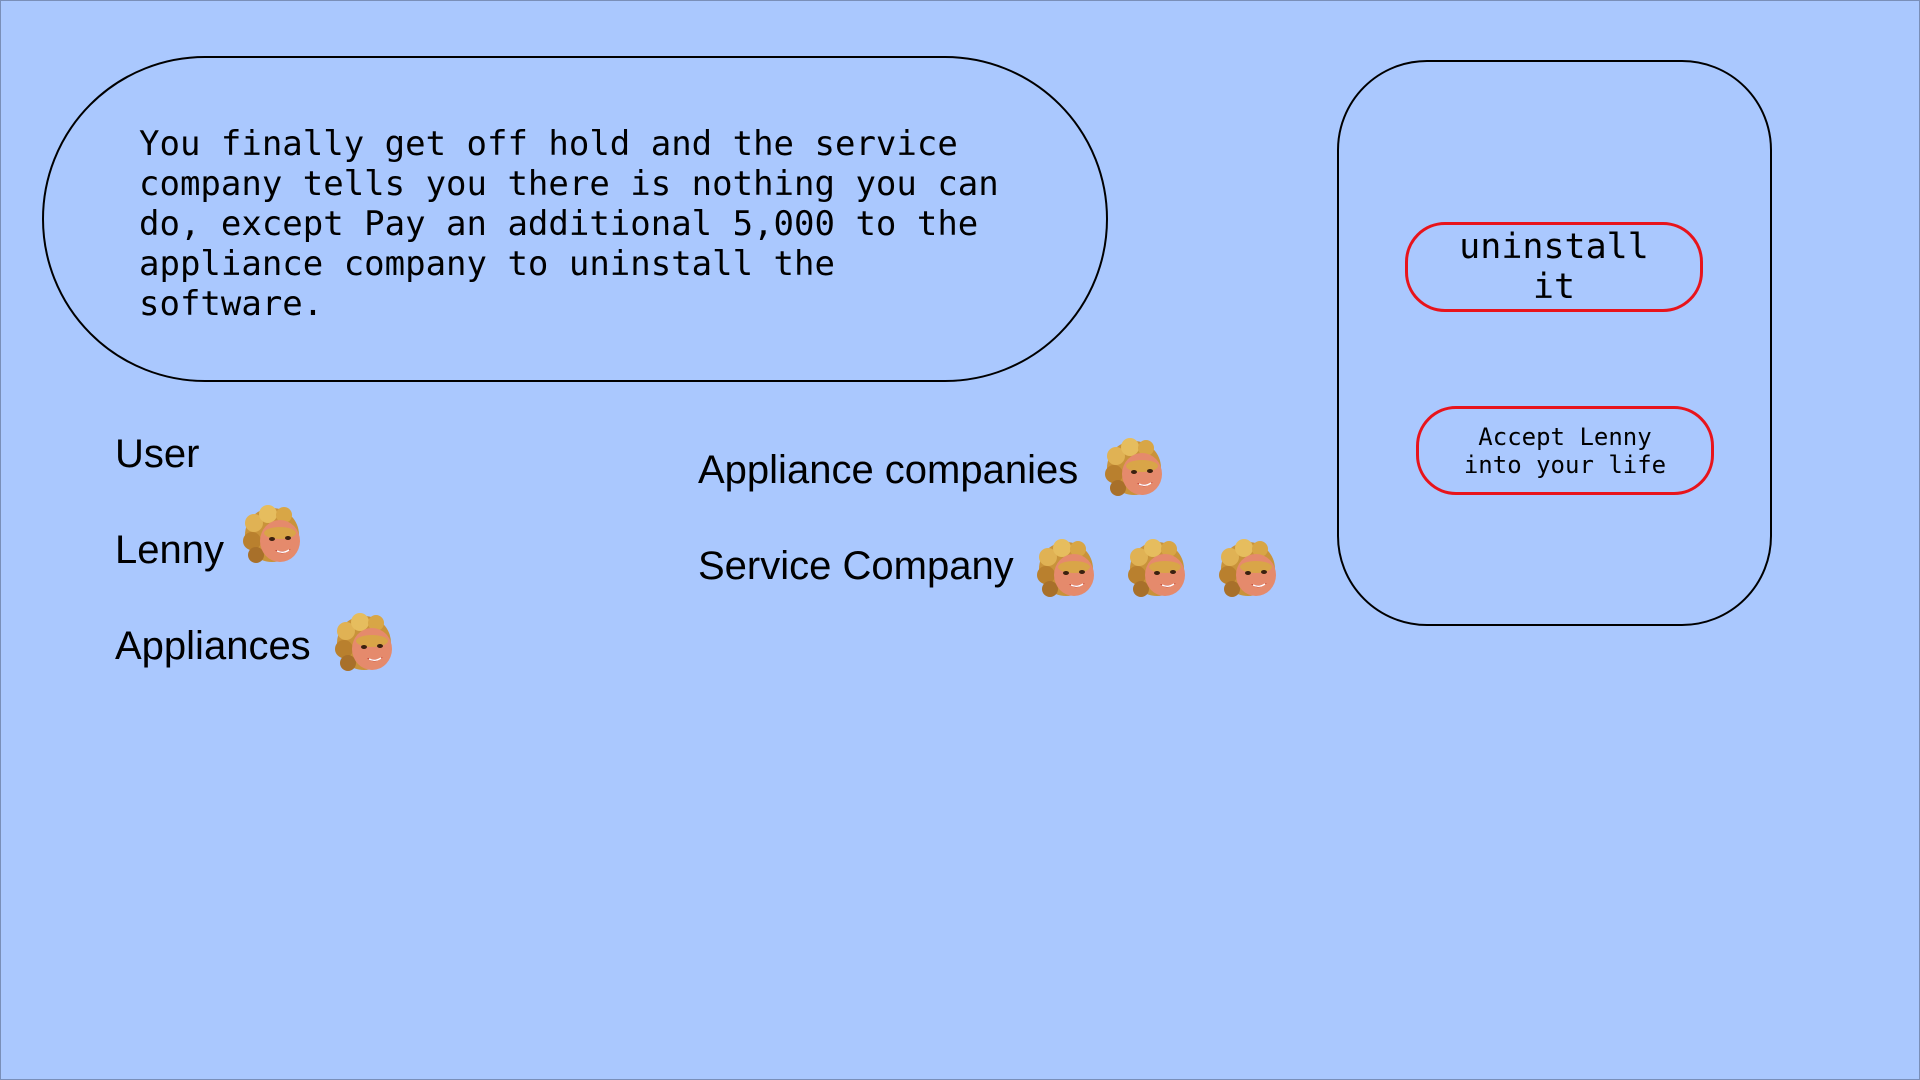 This screenshot has height=1080, width=1920. What do you see at coordinates (1554, 267) in the screenshot?
I see `uninstall-button: uninstall it` at bounding box center [1554, 267].